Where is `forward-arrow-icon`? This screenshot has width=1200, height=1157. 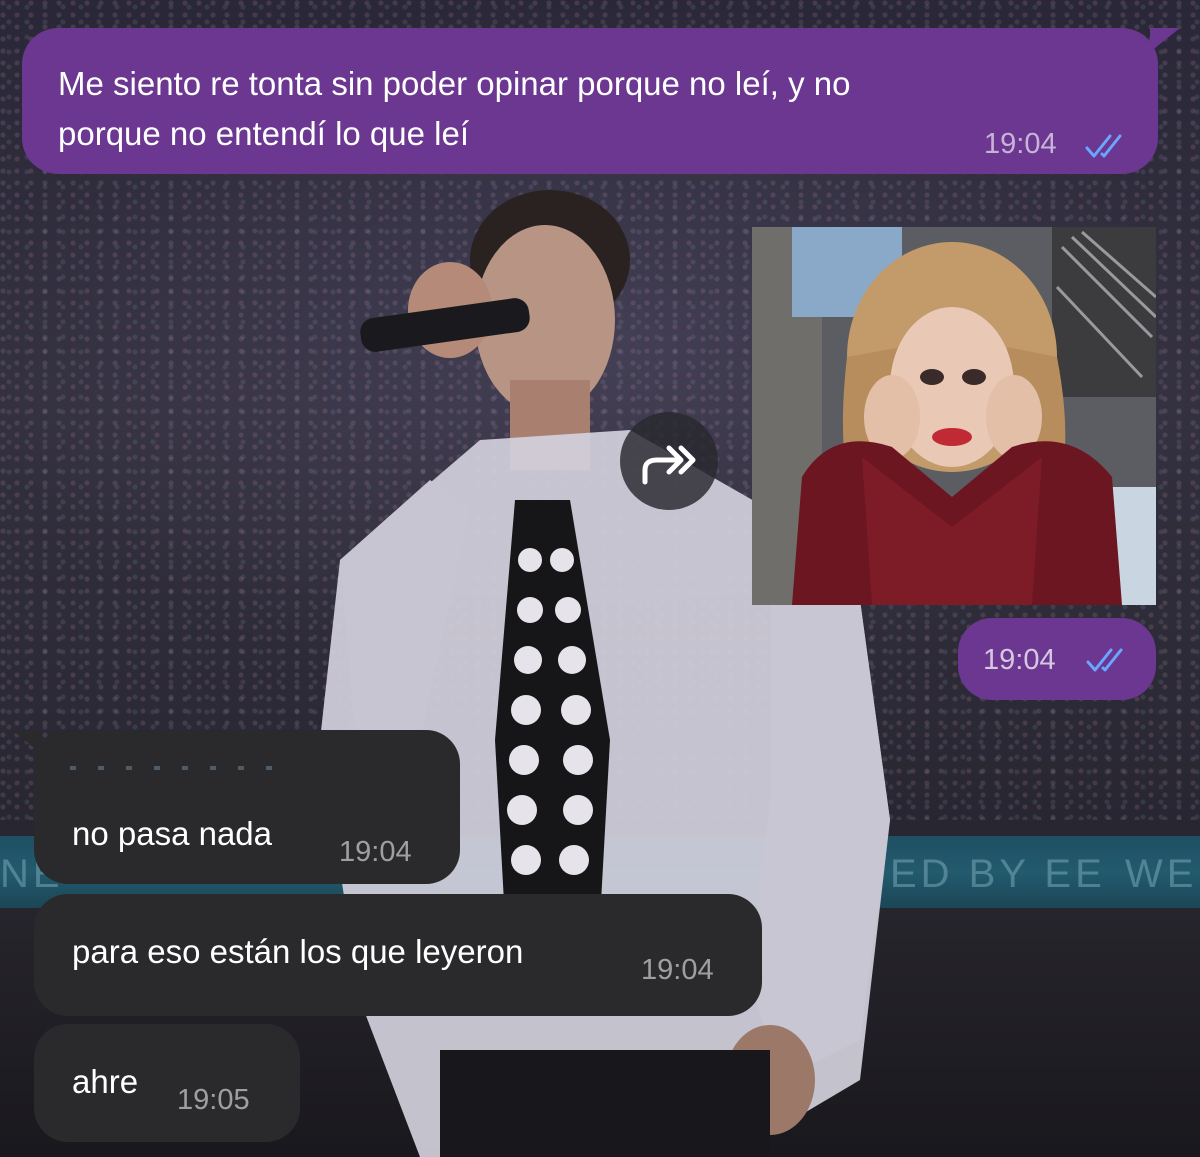 forward-arrow-icon is located at coordinates (669, 465).